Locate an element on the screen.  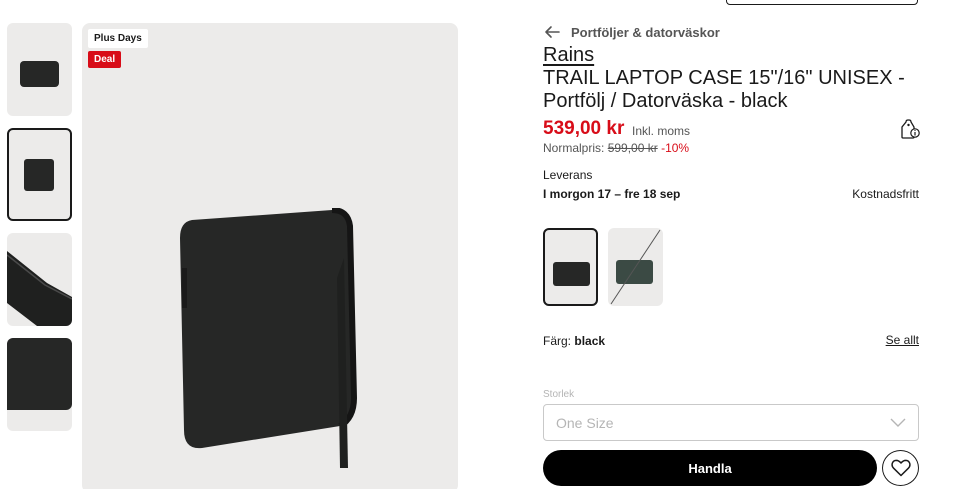
product-price: 539,00 kr is located at coordinates (584, 128).